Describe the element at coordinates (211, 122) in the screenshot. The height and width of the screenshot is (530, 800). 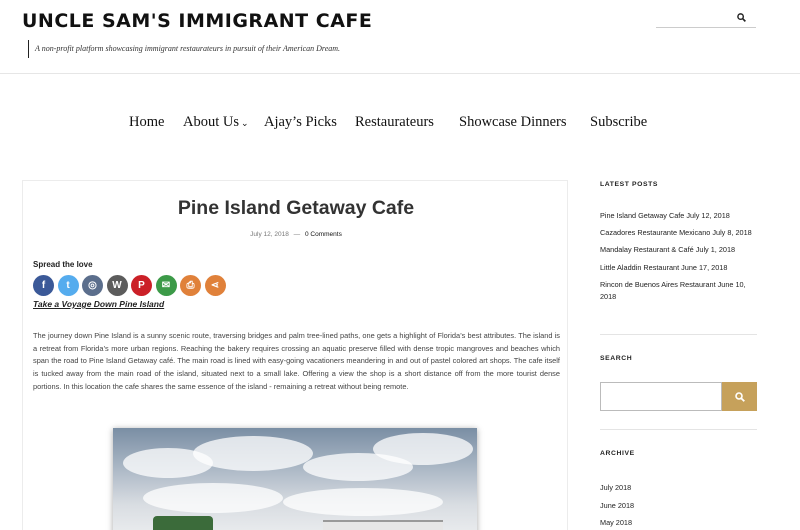
I see `nav-about-us-label: About Us` at that location.